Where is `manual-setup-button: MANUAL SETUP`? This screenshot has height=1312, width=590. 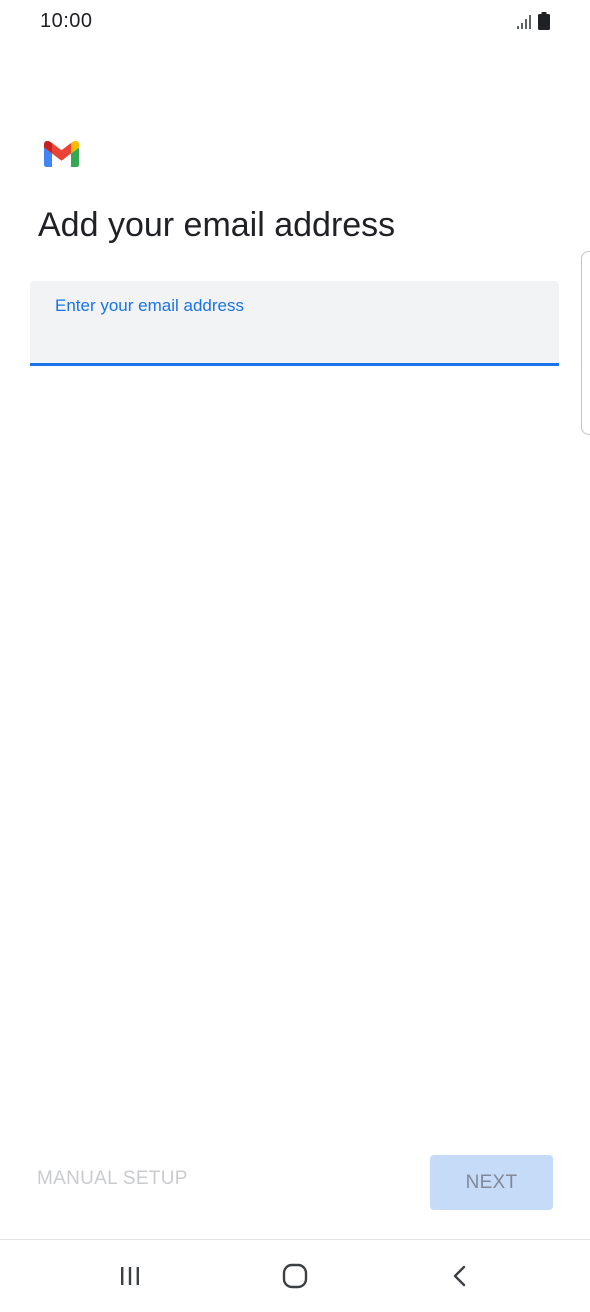 manual-setup-button: MANUAL SETUP is located at coordinates (112, 1179).